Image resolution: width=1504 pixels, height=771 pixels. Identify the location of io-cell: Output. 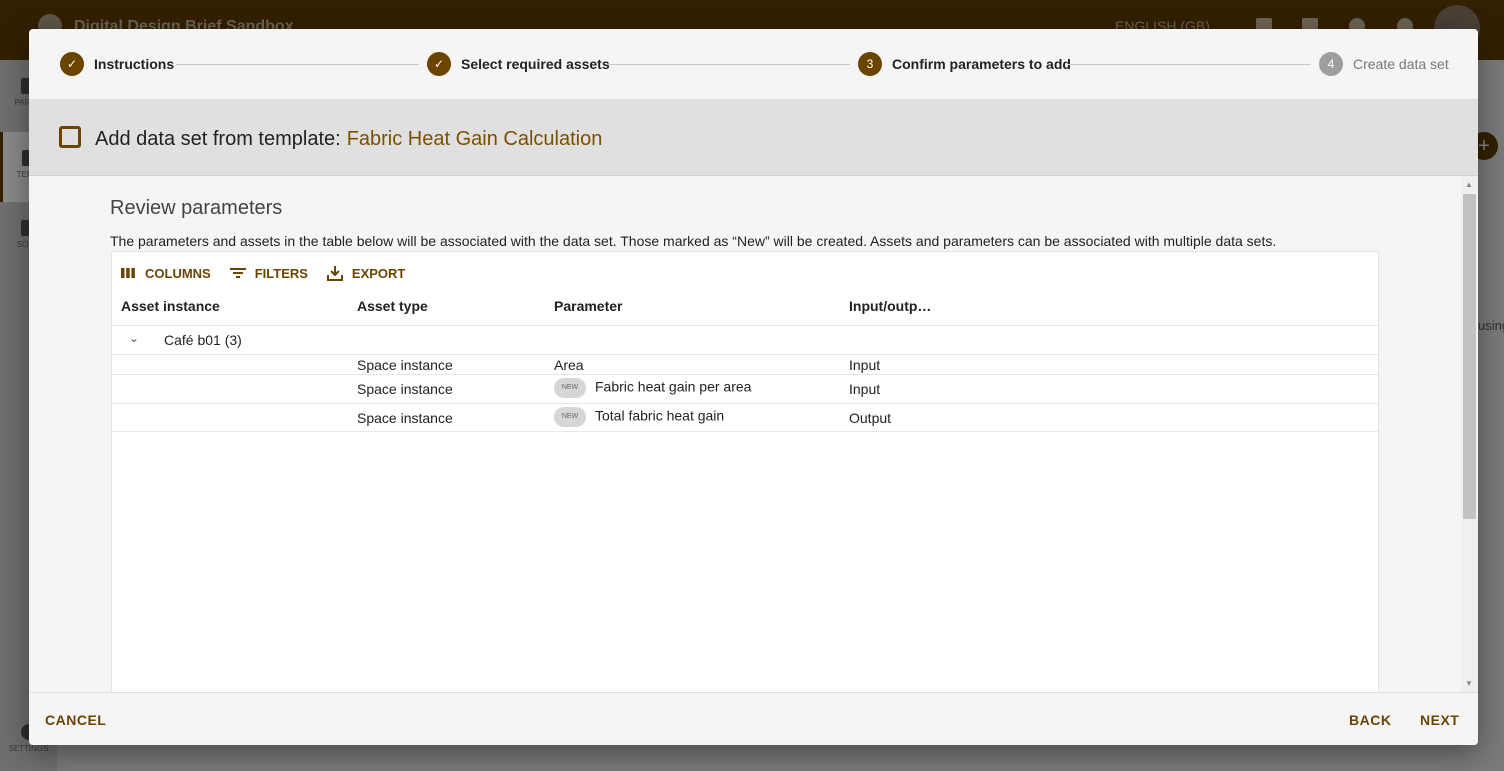
(870, 418).